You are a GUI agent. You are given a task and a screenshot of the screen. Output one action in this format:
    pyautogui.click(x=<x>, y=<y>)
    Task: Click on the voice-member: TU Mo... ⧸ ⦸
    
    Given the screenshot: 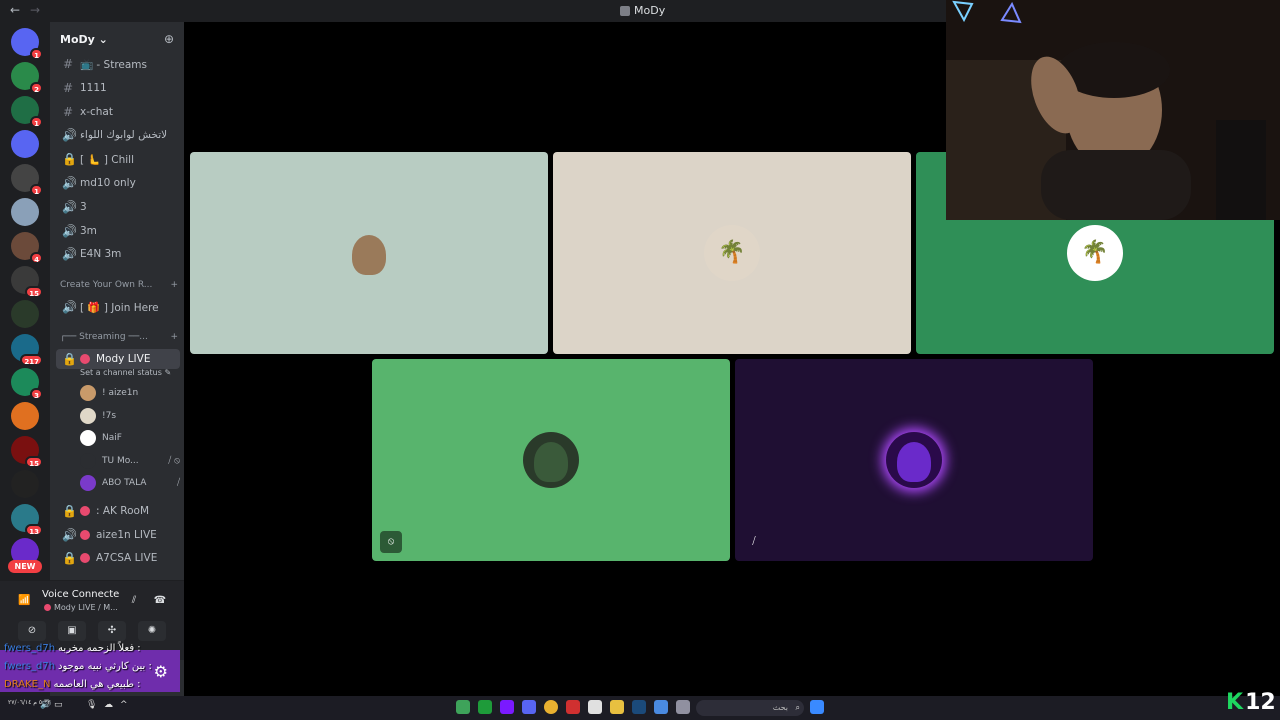 What is the action you would take?
    pyautogui.click(x=130, y=461)
    